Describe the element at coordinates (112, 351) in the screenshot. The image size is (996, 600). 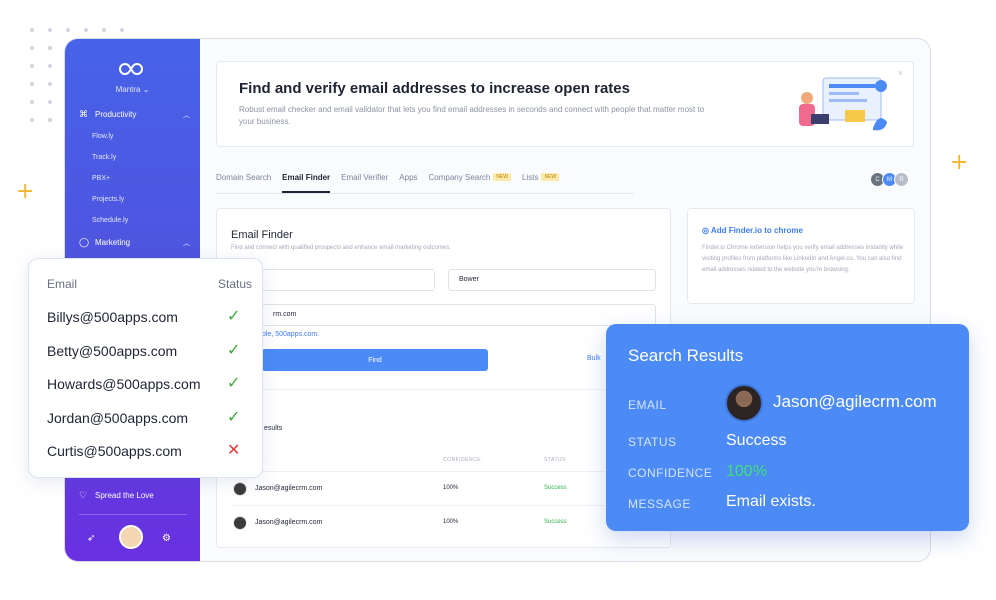
I see `list-item: Betty@500apps.com` at that location.